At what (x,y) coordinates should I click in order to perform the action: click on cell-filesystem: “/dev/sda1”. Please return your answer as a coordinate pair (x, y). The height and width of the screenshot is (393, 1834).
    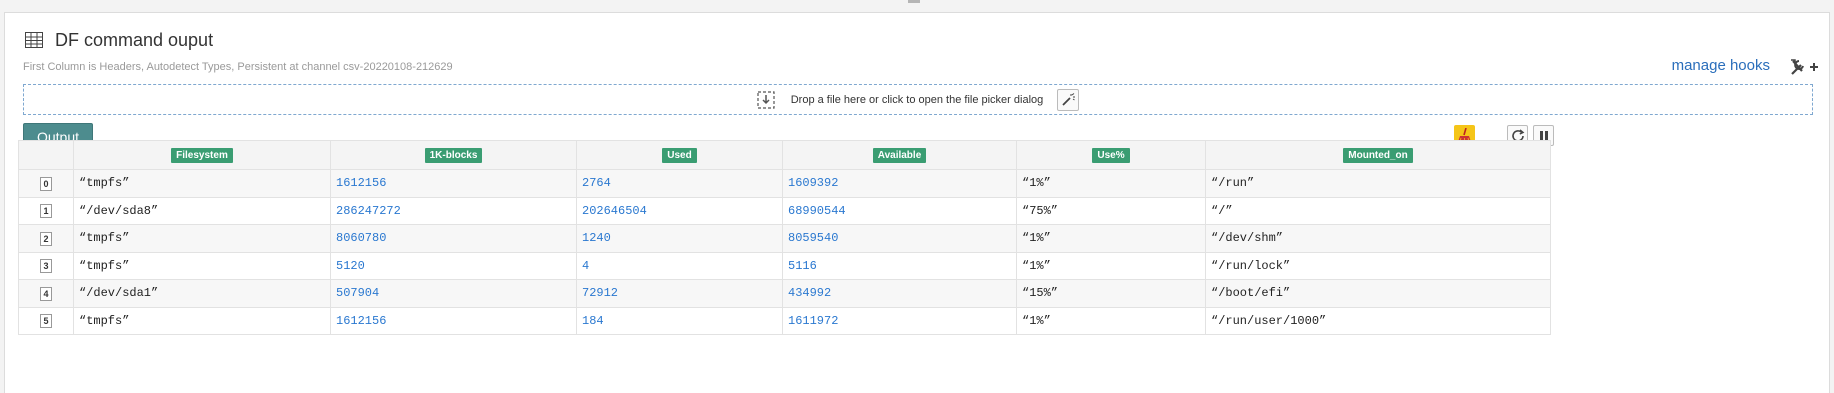
    Looking at the image, I should click on (202, 293).